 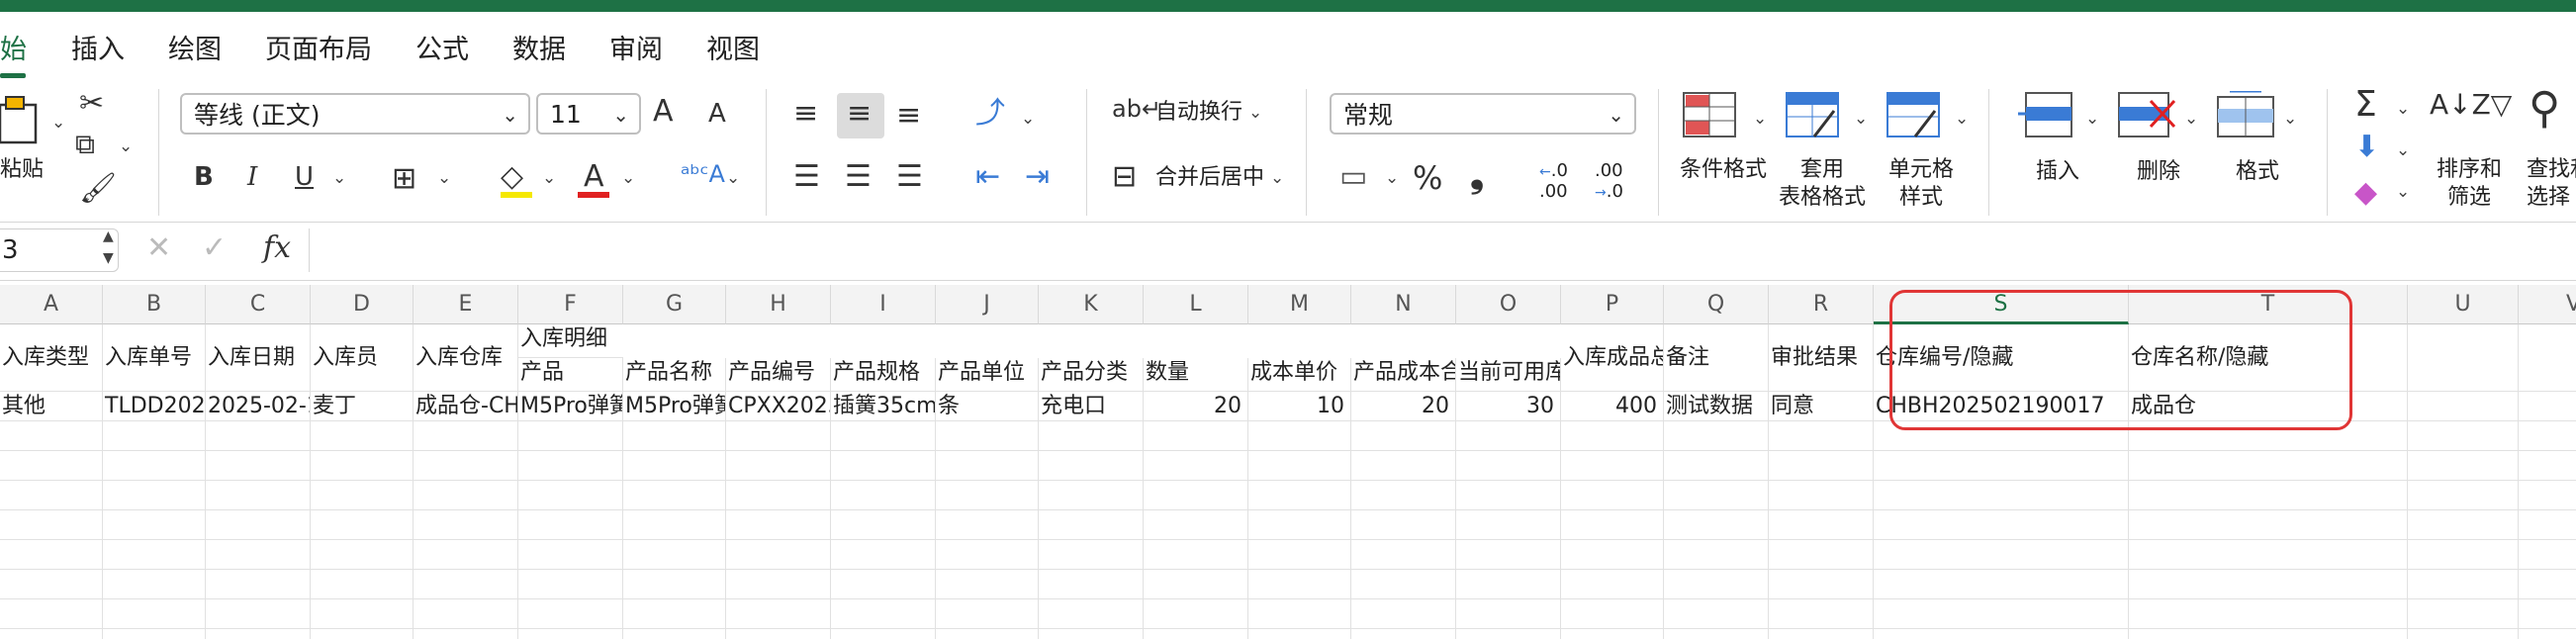 What do you see at coordinates (1428, 178) in the screenshot?
I see `percent-style-button: %` at bounding box center [1428, 178].